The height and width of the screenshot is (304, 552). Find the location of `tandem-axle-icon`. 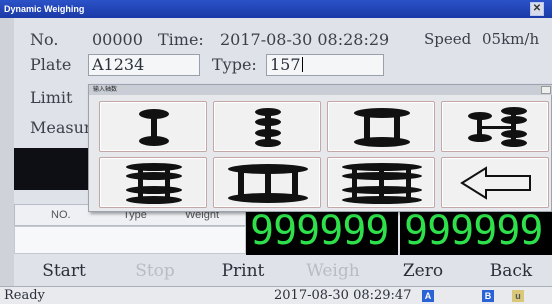

tandem-axle-icon is located at coordinates (268, 127).